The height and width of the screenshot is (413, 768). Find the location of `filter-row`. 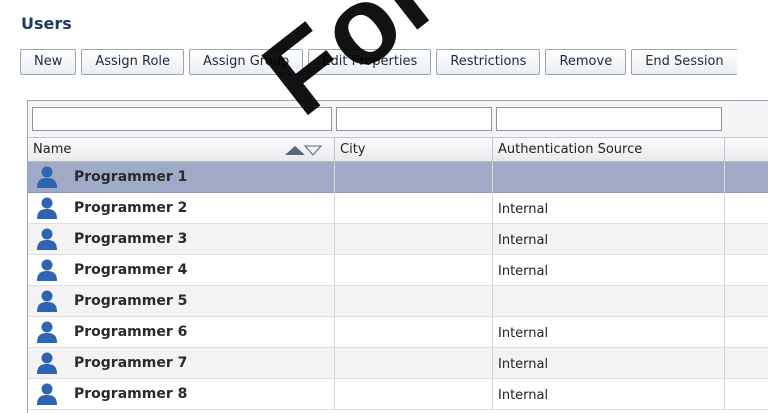

filter-row is located at coordinates (398, 119).